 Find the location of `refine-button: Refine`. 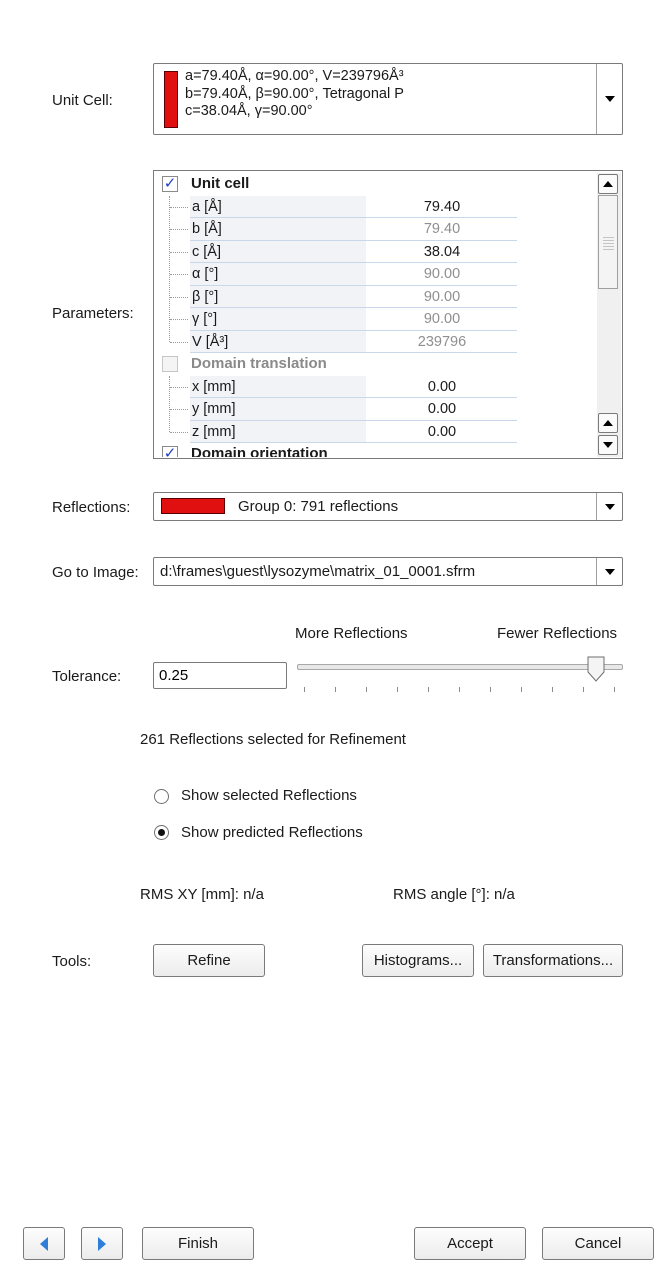

refine-button: Refine is located at coordinates (209, 960).